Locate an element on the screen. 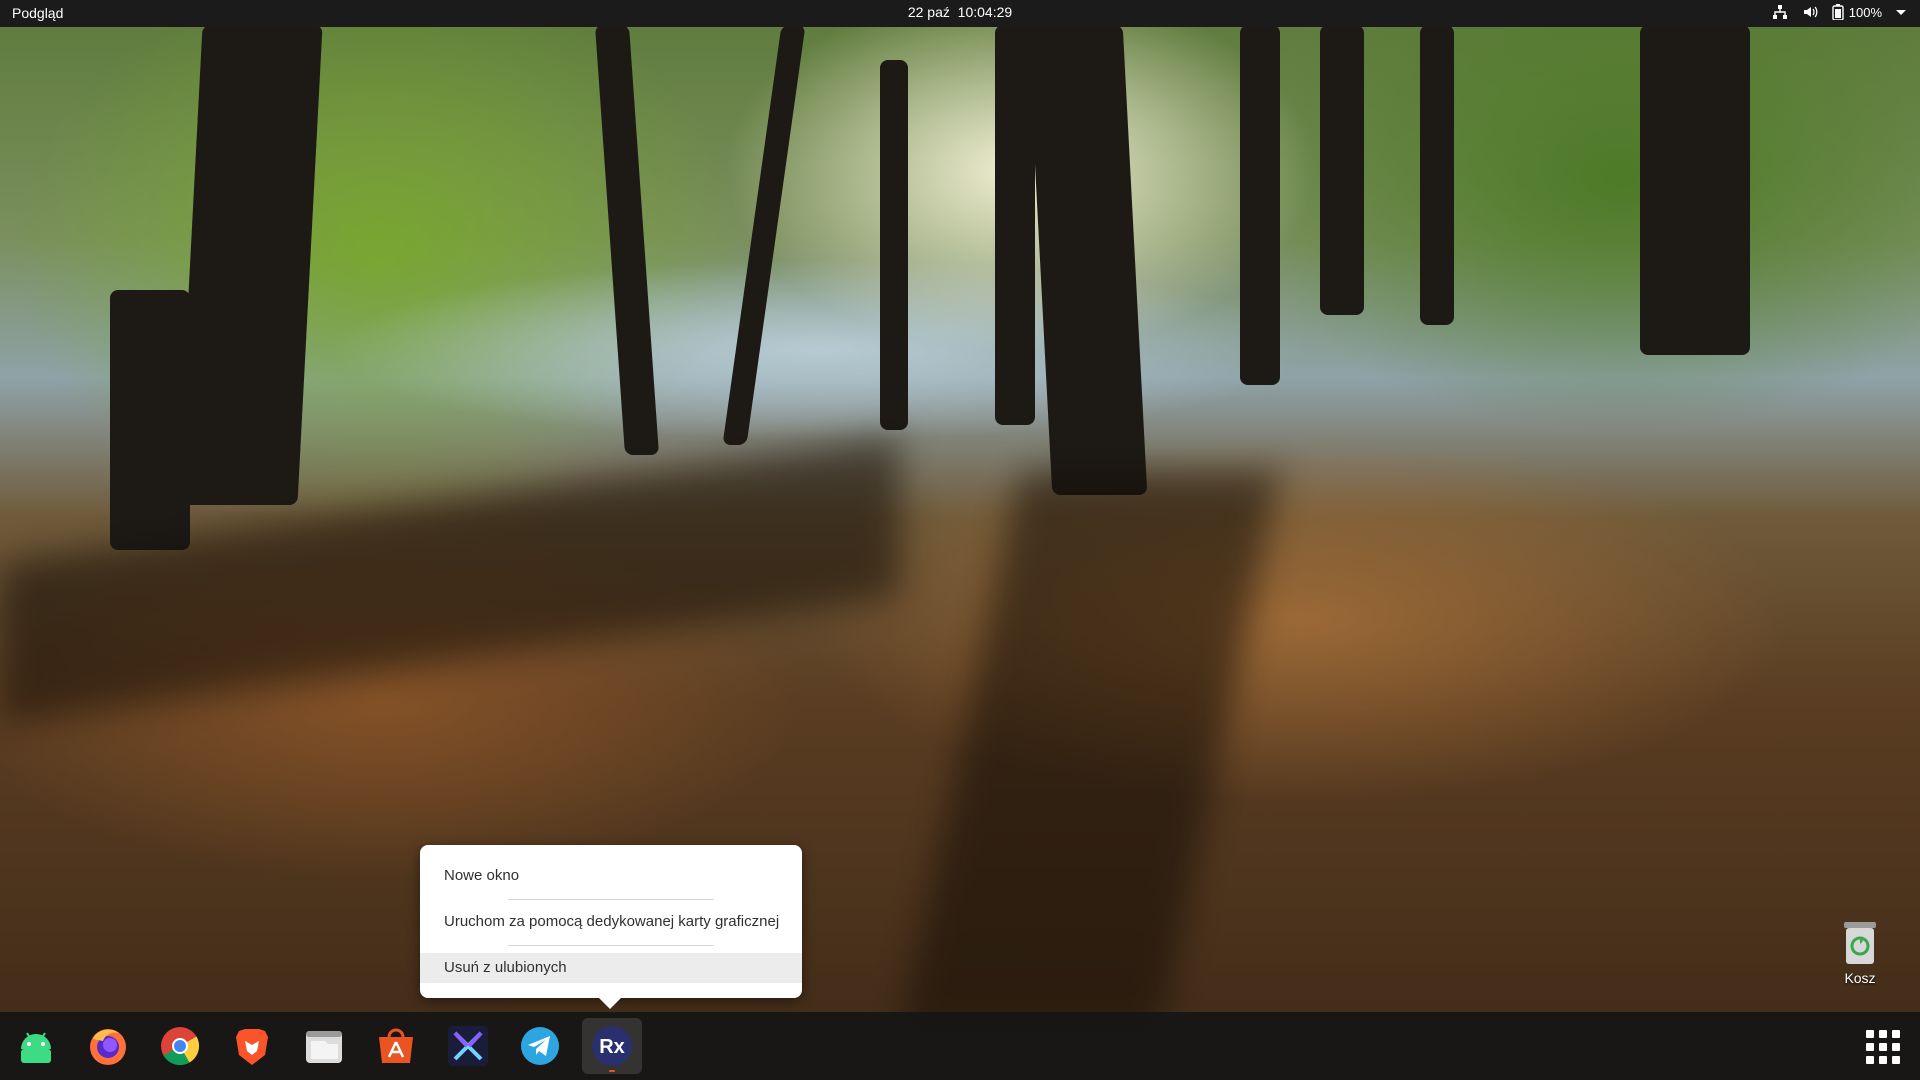 The height and width of the screenshot is (1080, 1920). files-icon is located at coordinates (324, 1047).